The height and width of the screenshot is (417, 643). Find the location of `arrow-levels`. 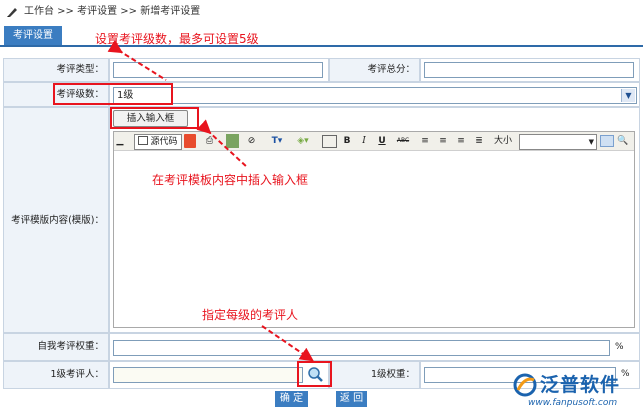

arrow-levels is located at coordinates (137, 60).